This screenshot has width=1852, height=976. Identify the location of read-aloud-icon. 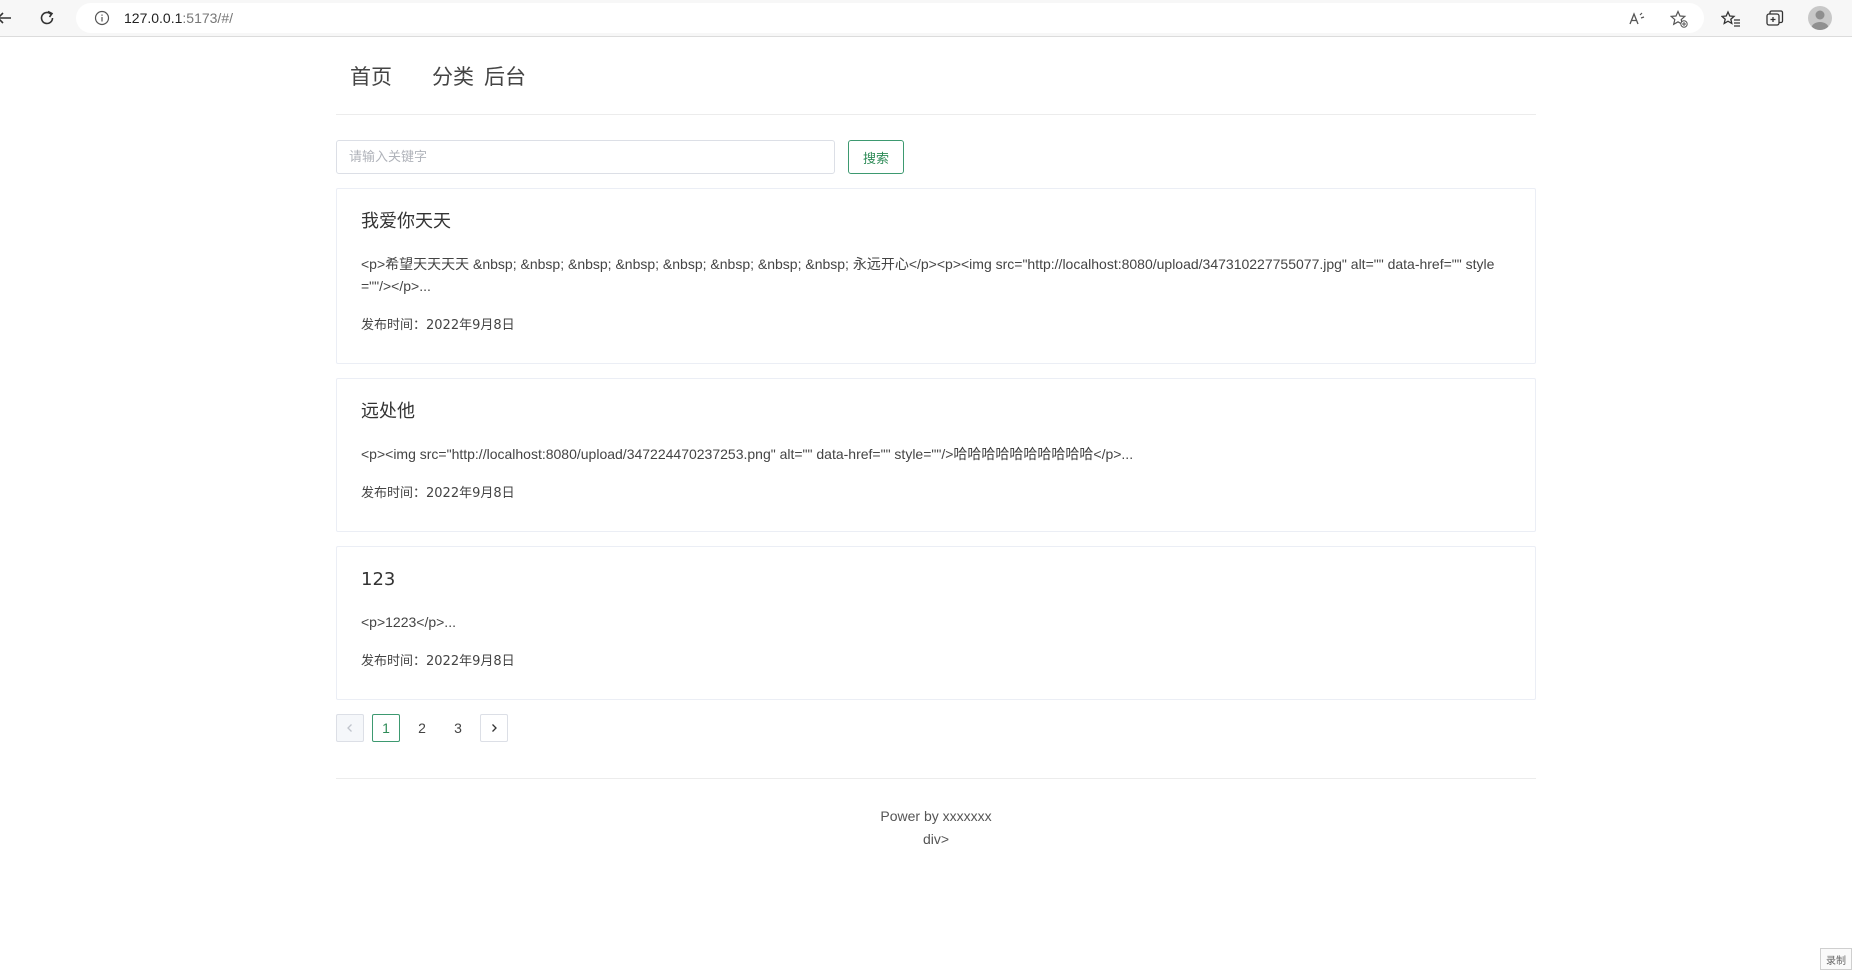
(1637, 19).